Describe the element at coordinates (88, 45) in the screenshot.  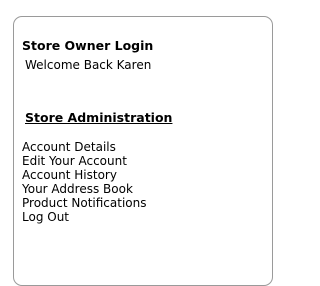
I see `login-title: Store Owner Login` at that location.